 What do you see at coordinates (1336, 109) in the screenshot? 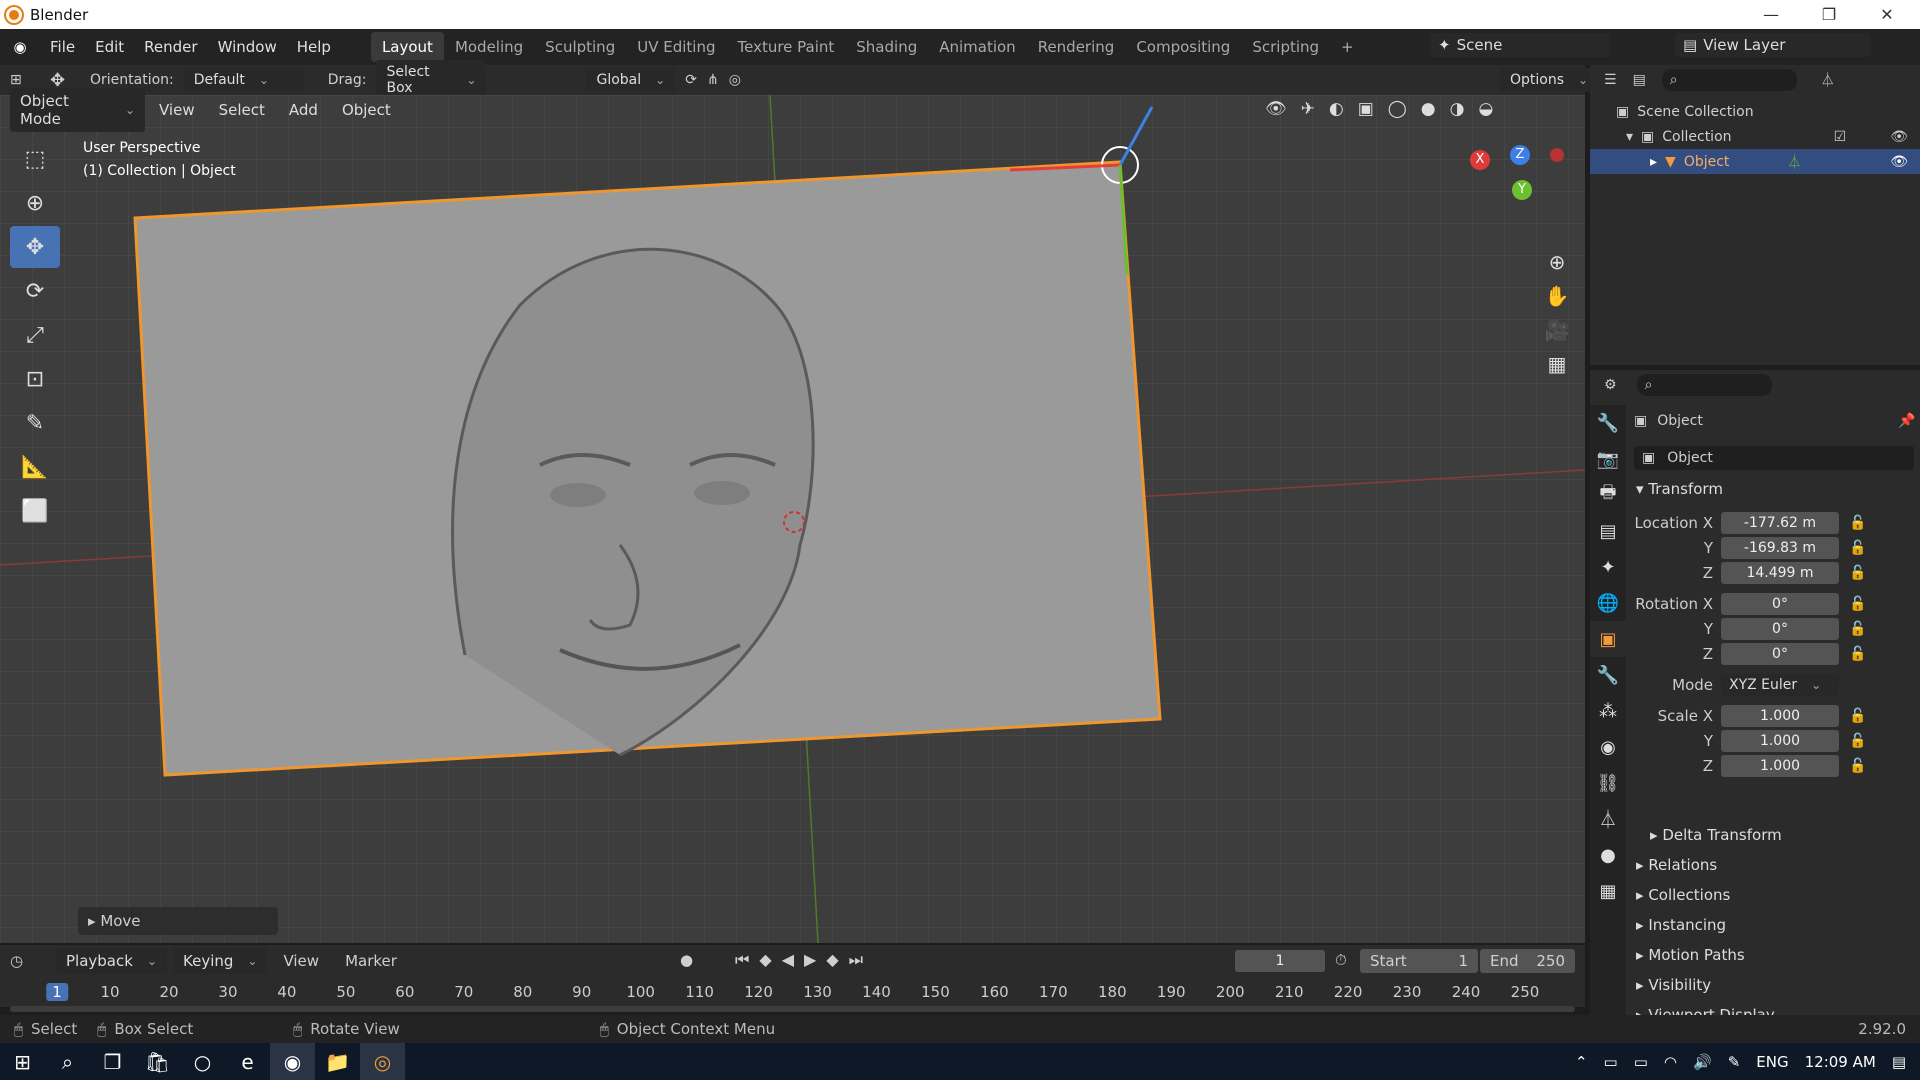
I see `overlay-toggle-icon: ◐` at bounding box center [1336, 109].